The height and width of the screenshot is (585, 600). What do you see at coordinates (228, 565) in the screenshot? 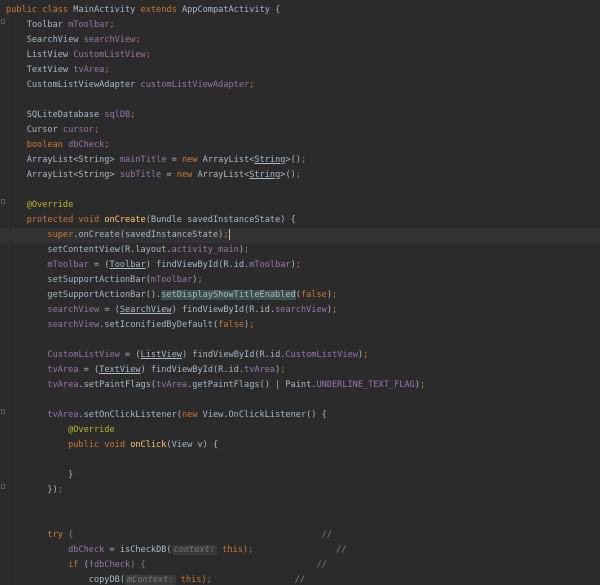
I see `code-token: ) { //` at bounding box center [228, 565].